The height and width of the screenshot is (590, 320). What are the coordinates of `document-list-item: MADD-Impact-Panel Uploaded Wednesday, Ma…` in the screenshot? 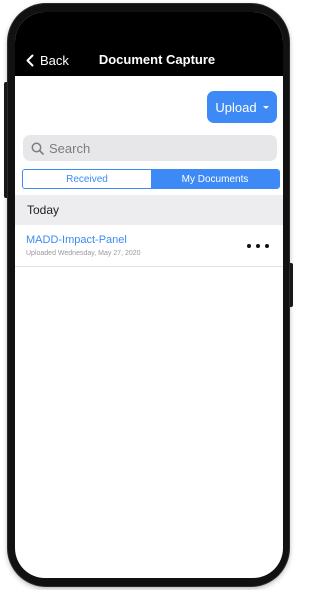 It's located at (149, 246).